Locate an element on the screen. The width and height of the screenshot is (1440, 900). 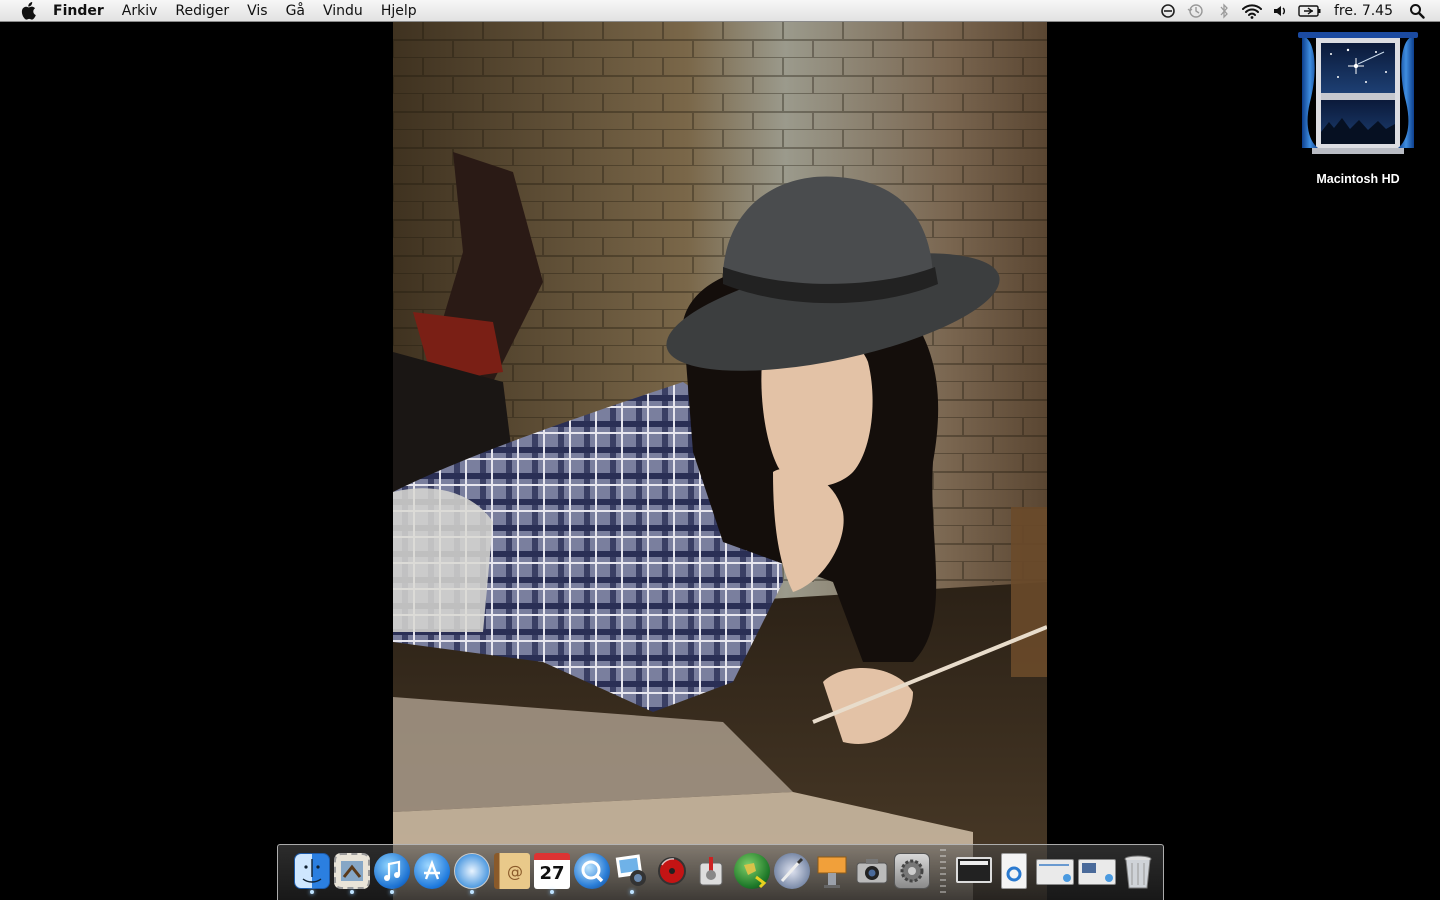
document-file-icon is located at coordinates (1014, 871).